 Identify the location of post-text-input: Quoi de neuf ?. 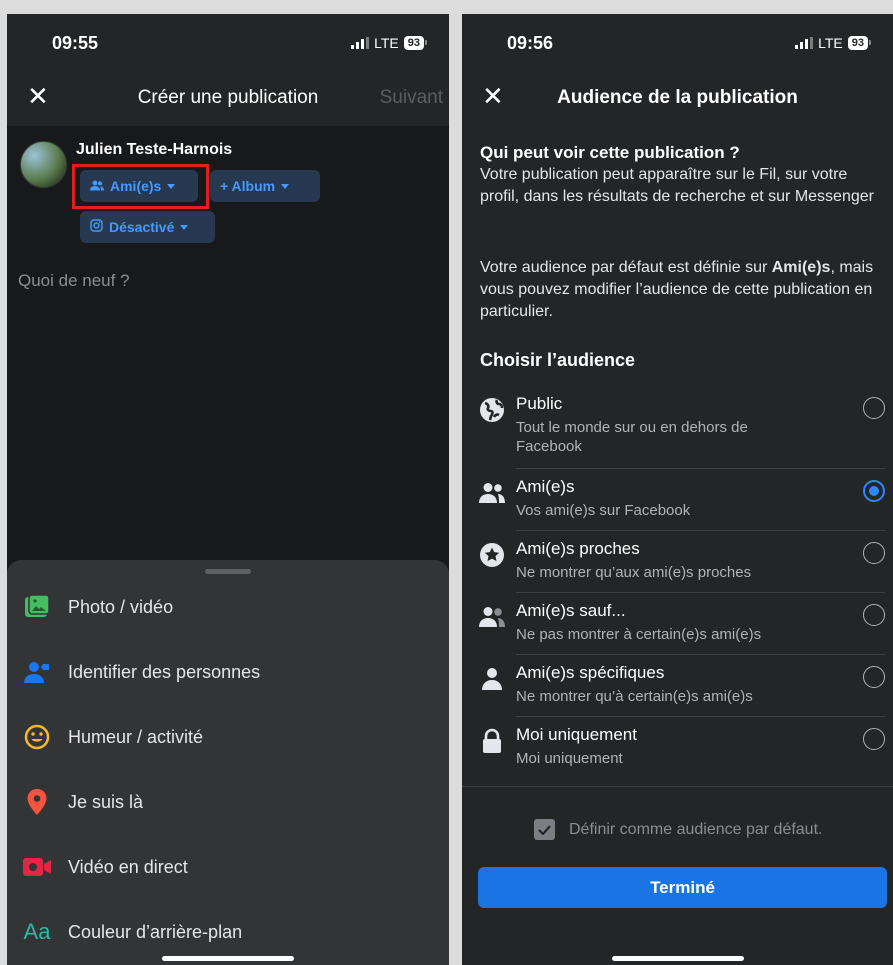
(74, 281).